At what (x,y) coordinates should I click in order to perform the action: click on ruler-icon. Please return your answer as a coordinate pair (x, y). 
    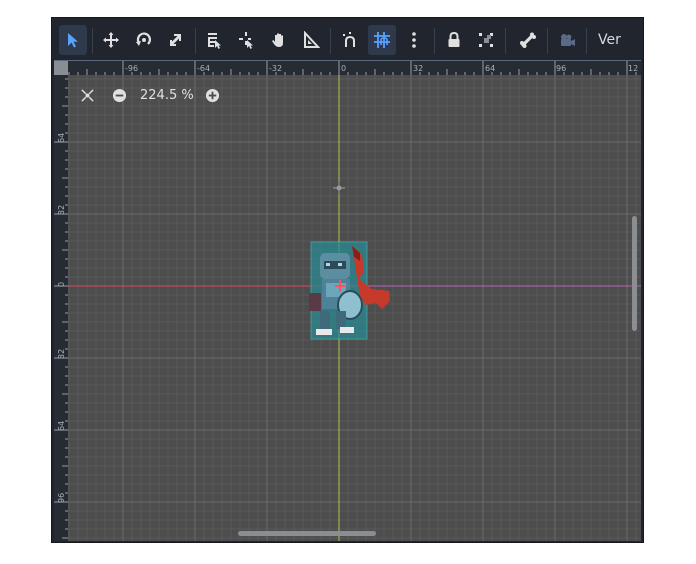
    Looking at the image, I should click on (312, 39).